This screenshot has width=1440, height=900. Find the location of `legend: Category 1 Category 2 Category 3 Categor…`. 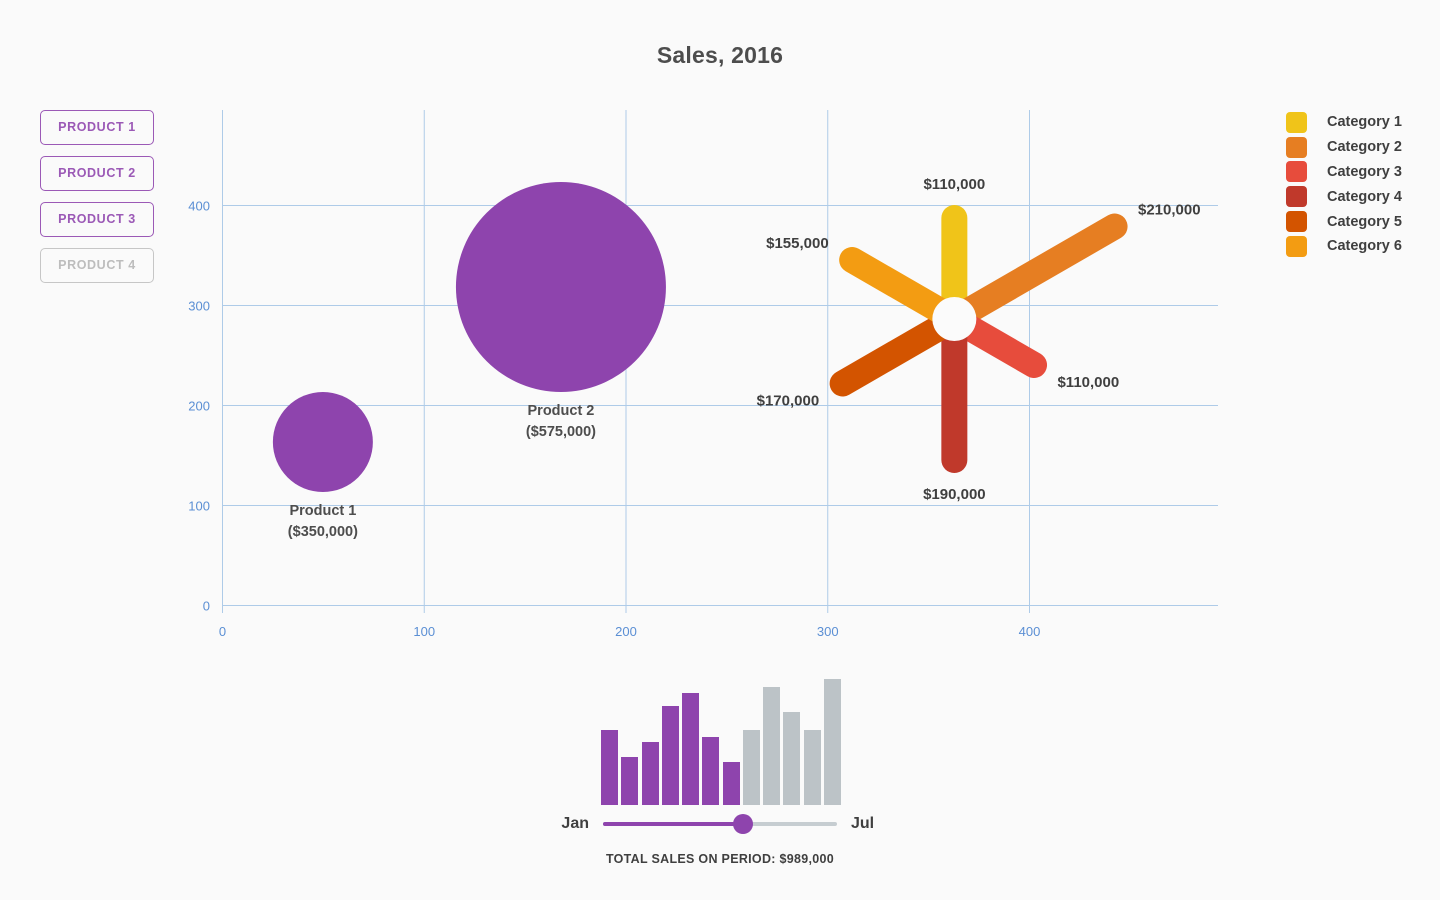

legend: Category 1 Category 2 Category 3 Categor… is located at coordinates (1344, 184).